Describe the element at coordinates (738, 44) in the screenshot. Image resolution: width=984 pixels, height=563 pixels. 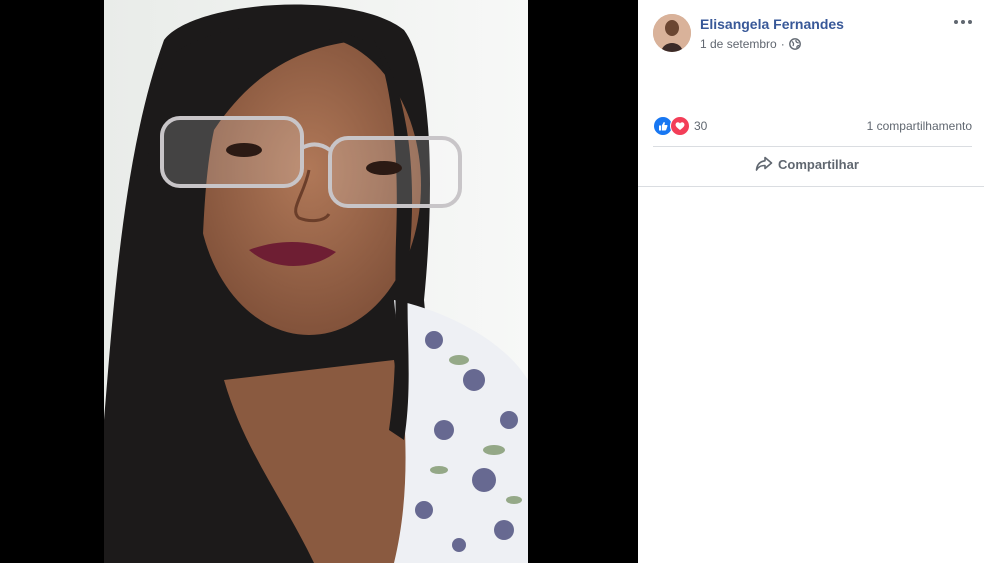
I see `post-date: 1 de setembro` at that location.